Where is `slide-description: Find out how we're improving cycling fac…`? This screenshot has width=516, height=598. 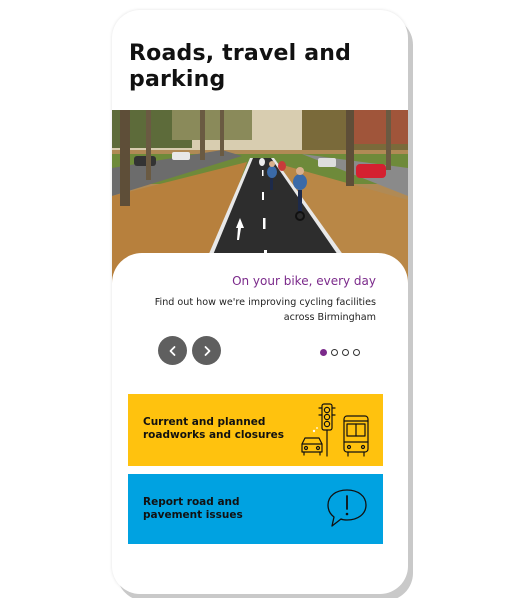
slide-description: Find out how we're improving cycling fac… is located at coordinates (265, 310).